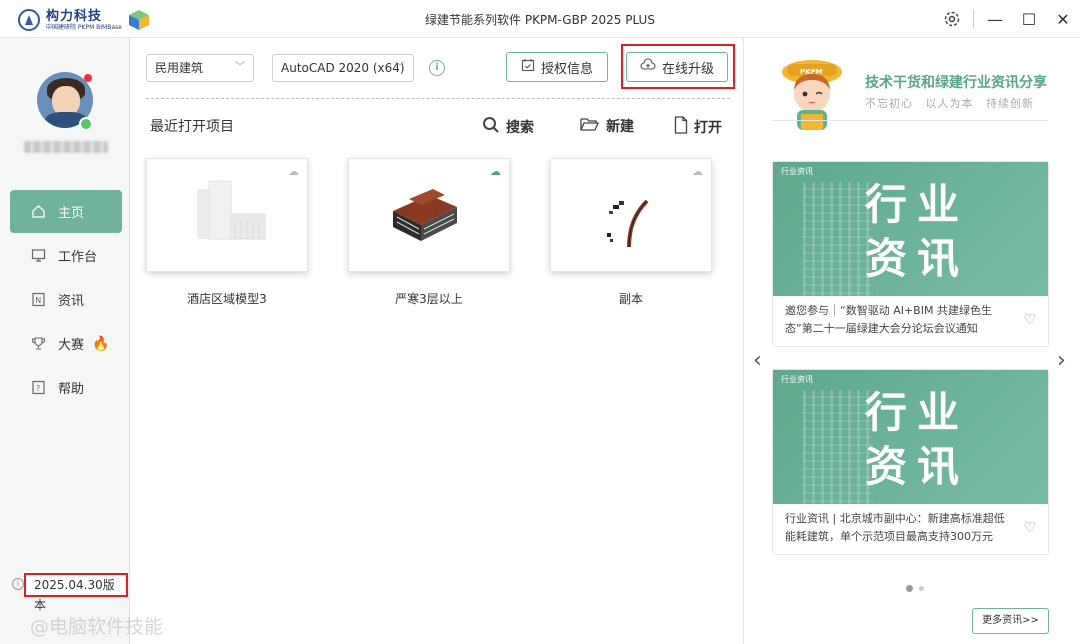  Describe the element at coordinates (956, 83) in the screenshot. I see `news-heading: 技术干货和绿建行业资讯分享` at that location.